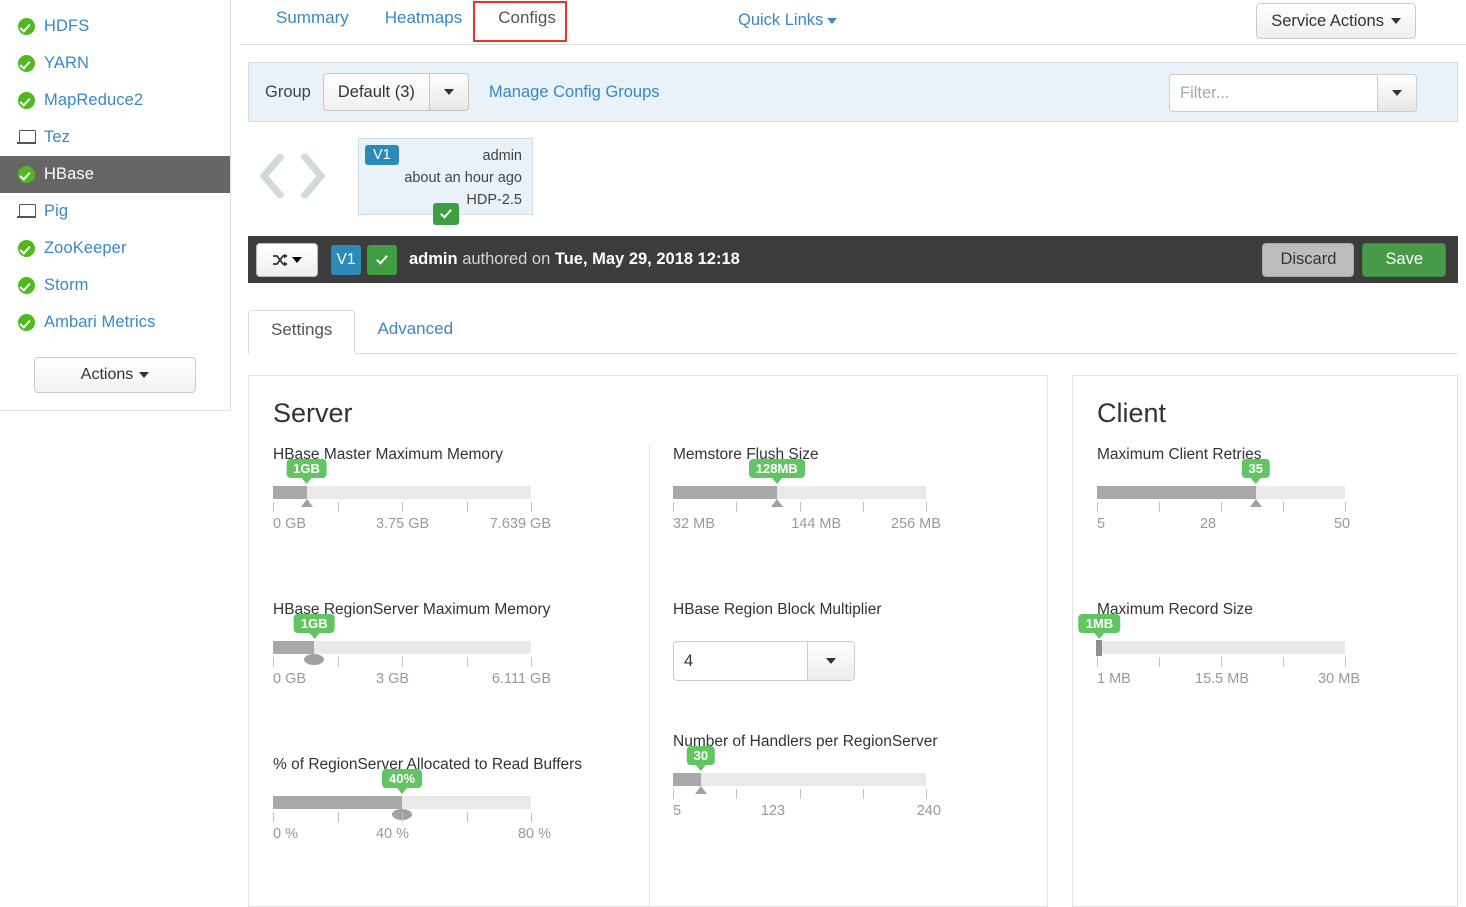 The image size is (1466, 907). Describe the element at coordinates (574, 92) in the screenshot. I see `manage-config-groups-link: Manage Config Groups` at that location.